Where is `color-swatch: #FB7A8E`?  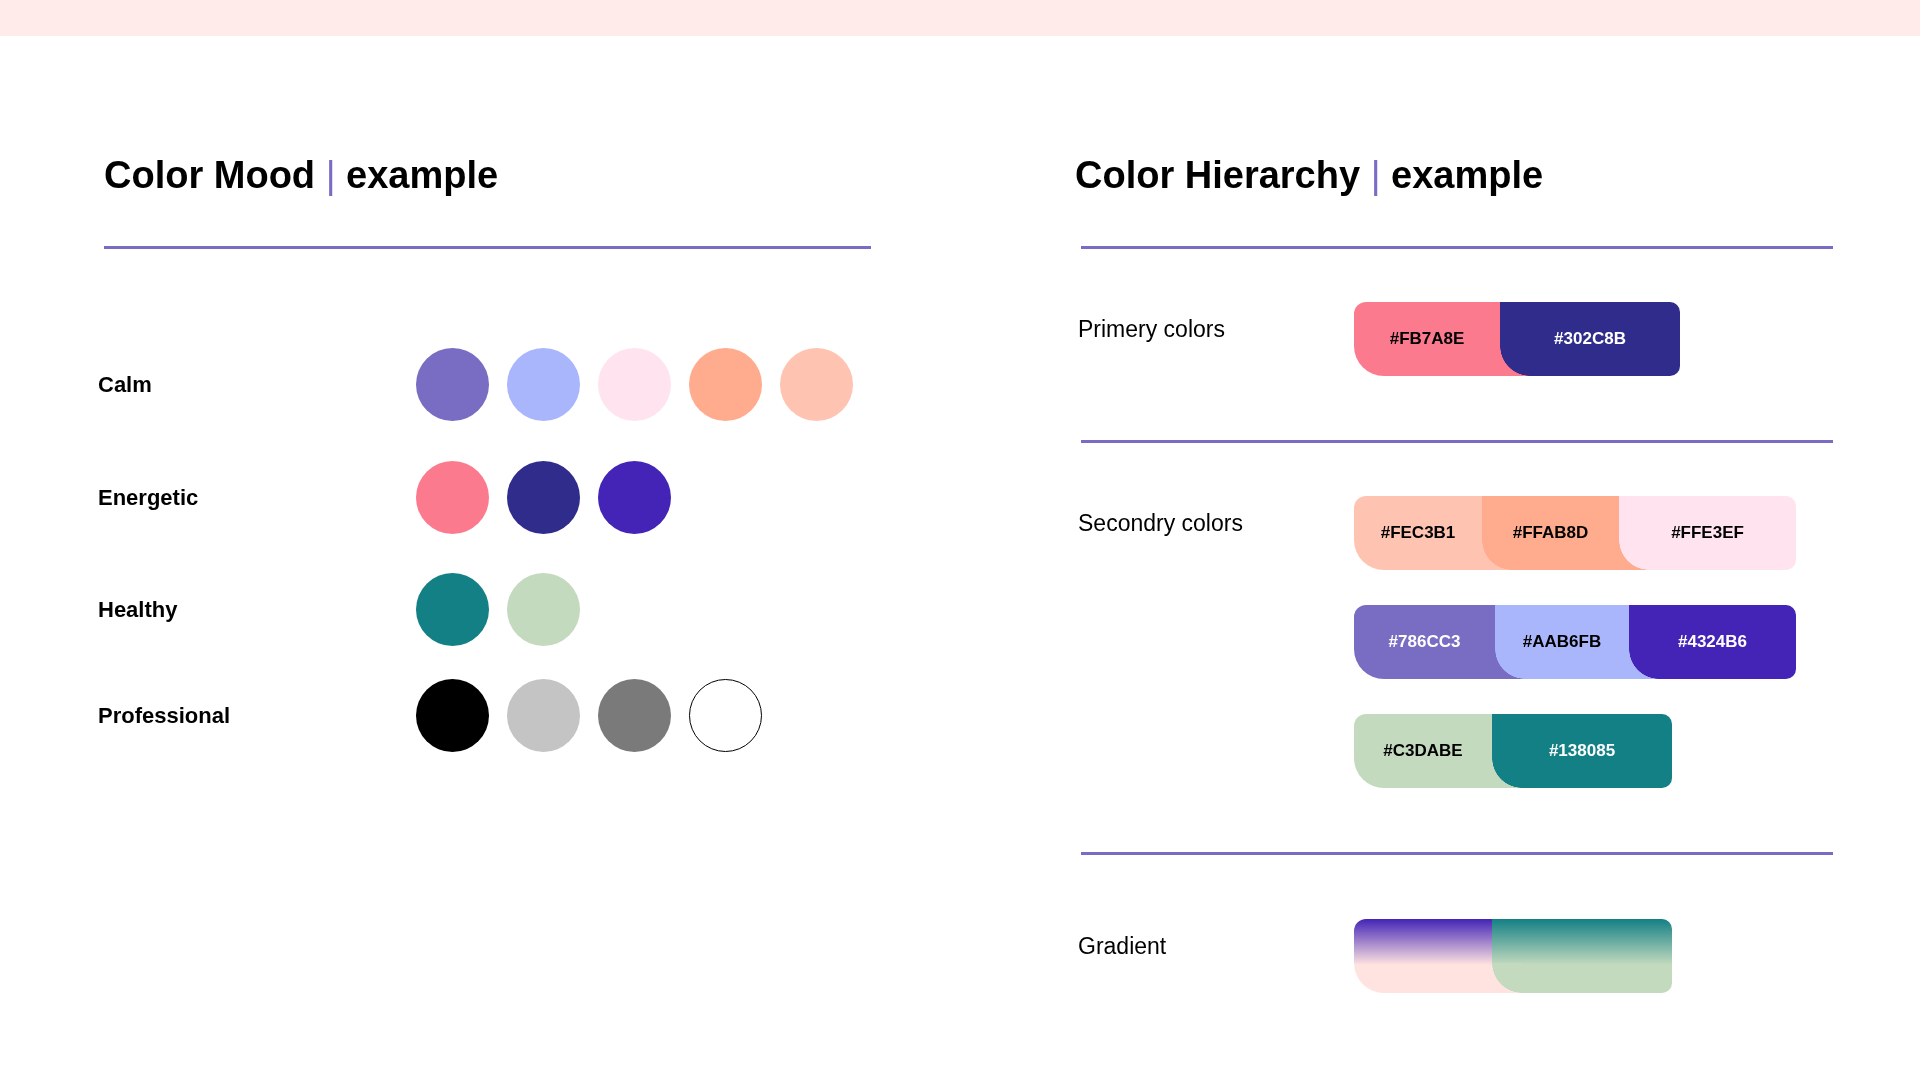 color-swatch: #FB7A8E is located at coordinates (1427, 339).